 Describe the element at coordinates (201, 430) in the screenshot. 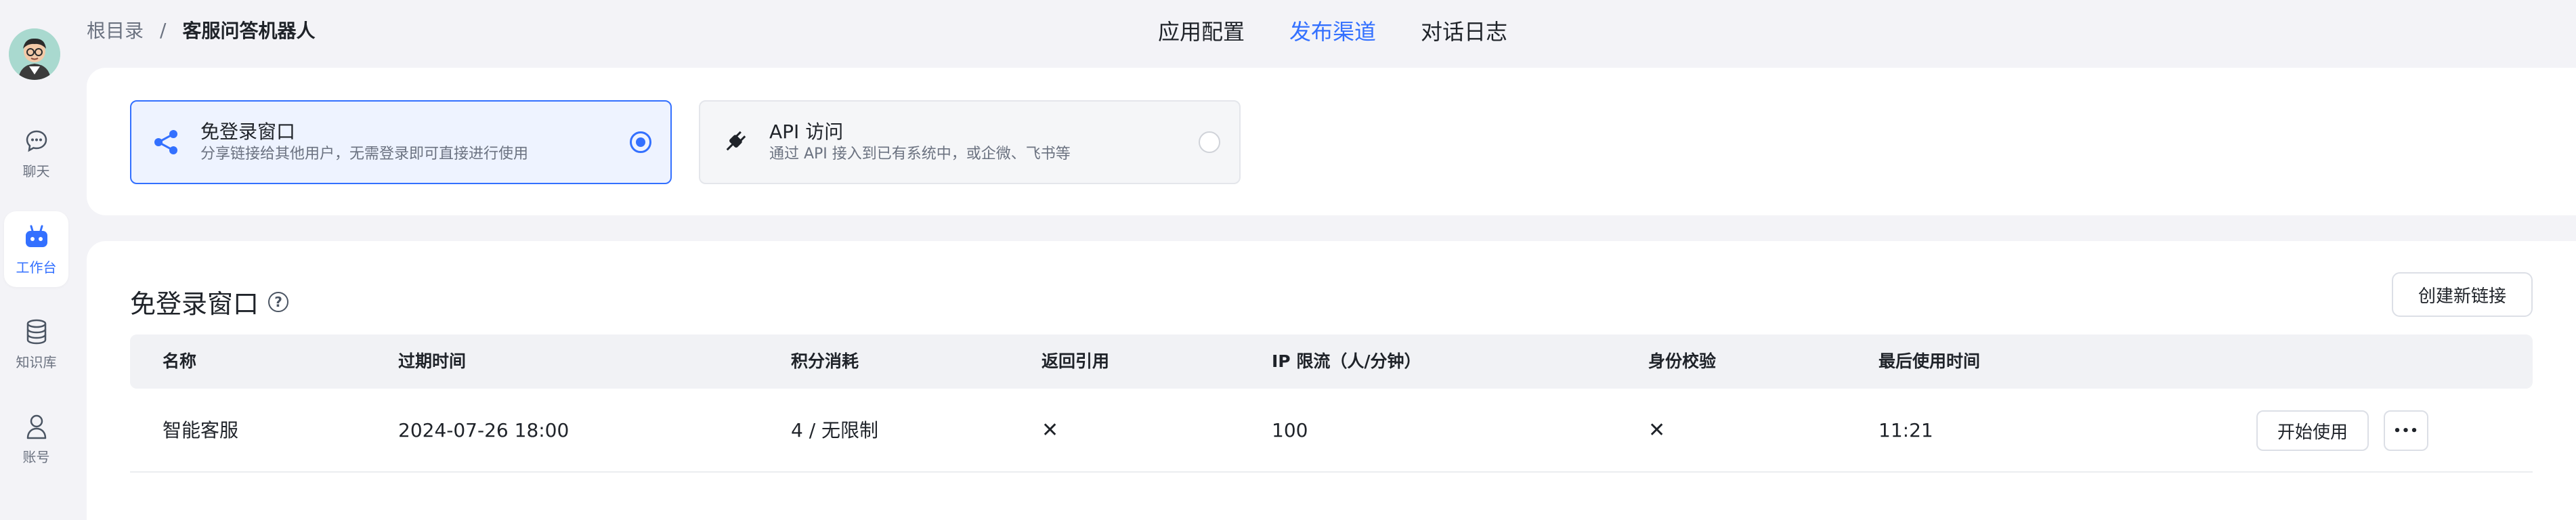

I see `cell-name: 智能客服` at that location.